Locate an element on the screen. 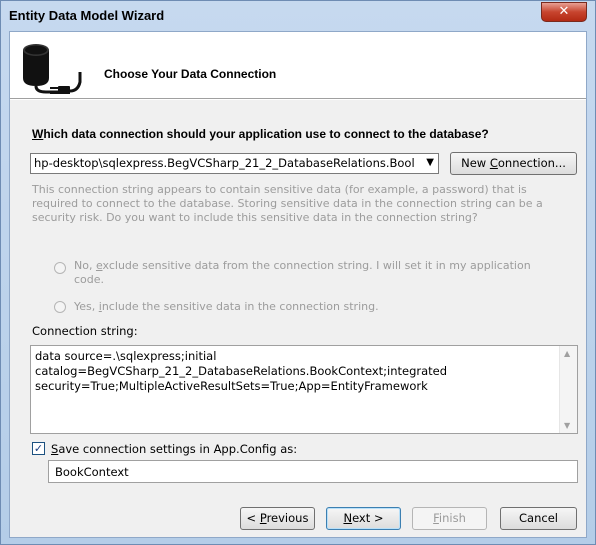  connection-string-label: Connection string: is located at coordinates (85, 331).